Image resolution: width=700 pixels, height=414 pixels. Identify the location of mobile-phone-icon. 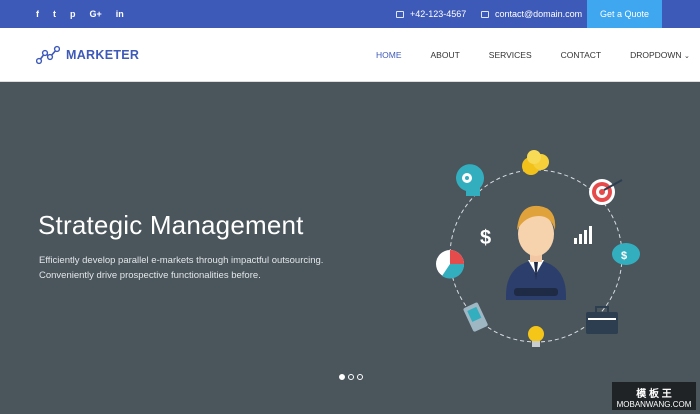
(475, 317).